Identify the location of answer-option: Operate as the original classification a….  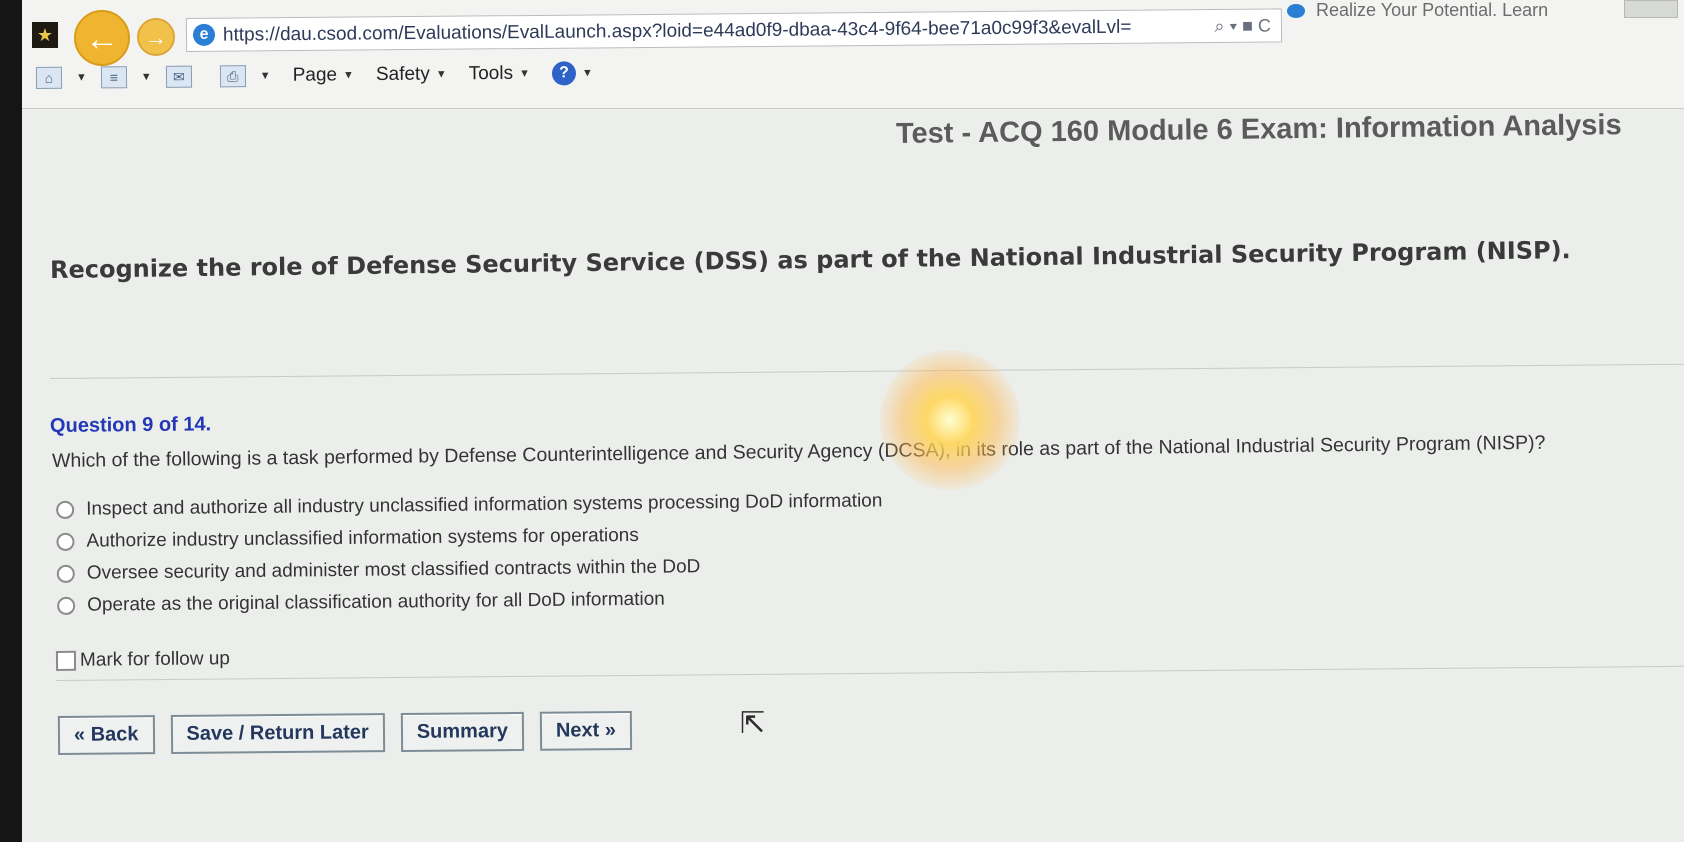
(470, 601).